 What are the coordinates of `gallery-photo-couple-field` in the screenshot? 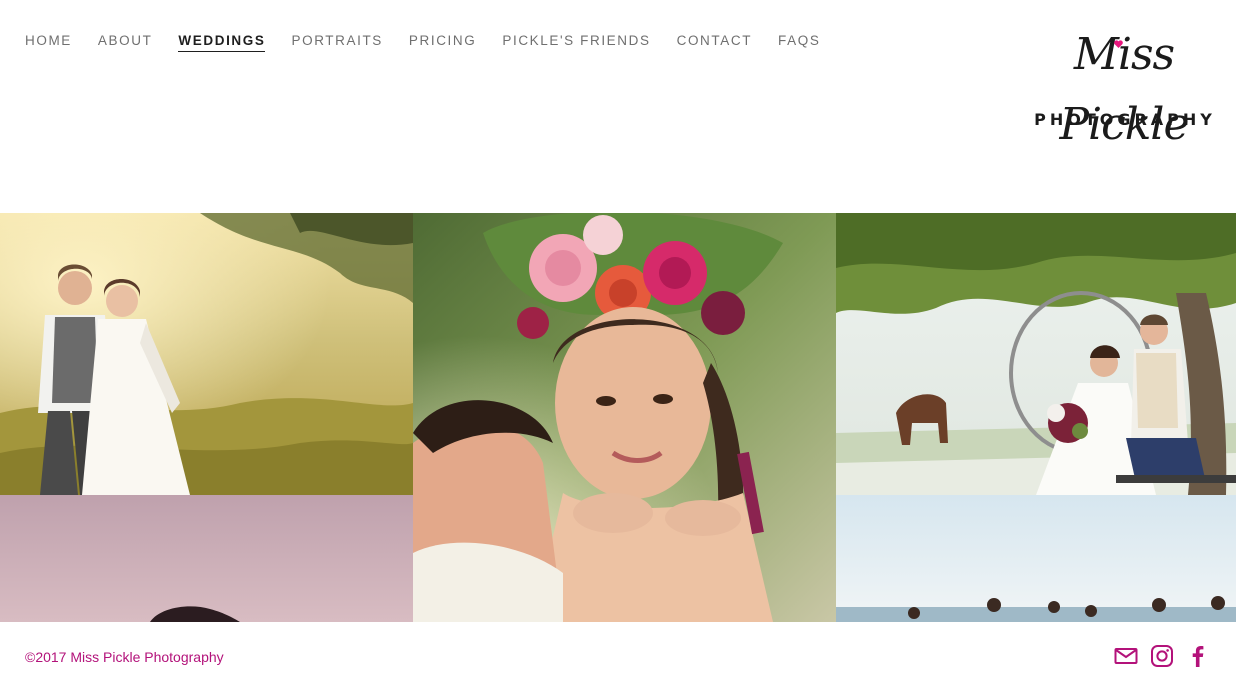 It's located at (206, 354).